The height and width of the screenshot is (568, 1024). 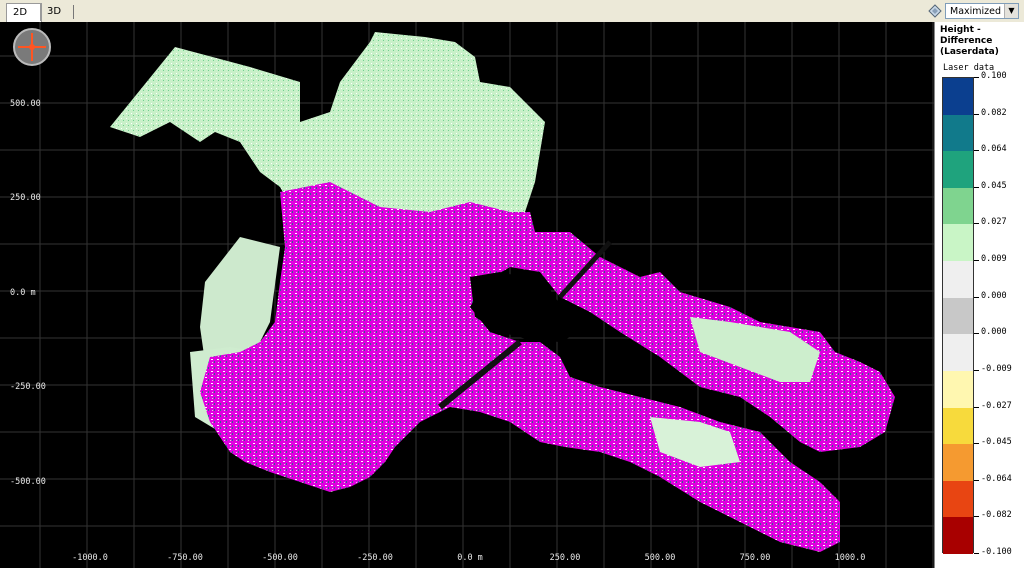 What do you see at coordinates (25, 104) in the screenshot?
I see `y-tick-label: 500.00` at bounding box center [25, 104].